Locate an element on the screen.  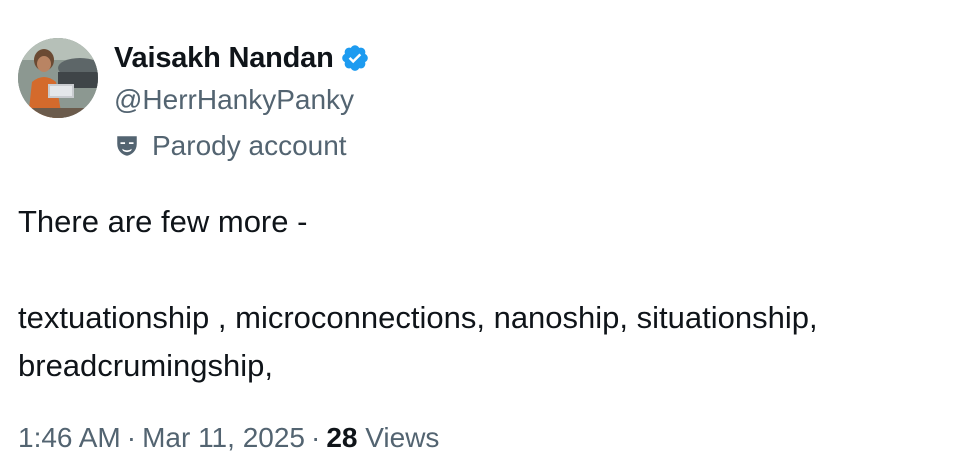
user-handle: @HerrHankyPanky is located at coordinates (242, 100).